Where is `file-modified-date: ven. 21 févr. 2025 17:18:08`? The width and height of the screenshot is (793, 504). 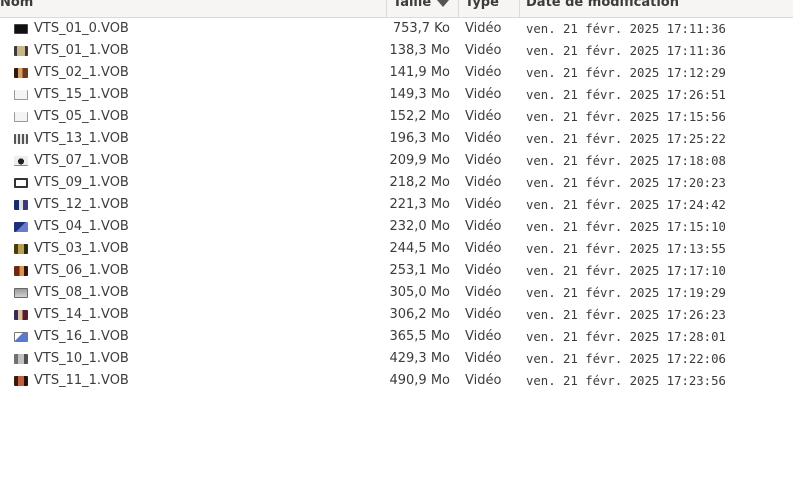 file-modified-date: ven. 21 févr. 2025 17:18:08 is located at coordinates (626, 161).